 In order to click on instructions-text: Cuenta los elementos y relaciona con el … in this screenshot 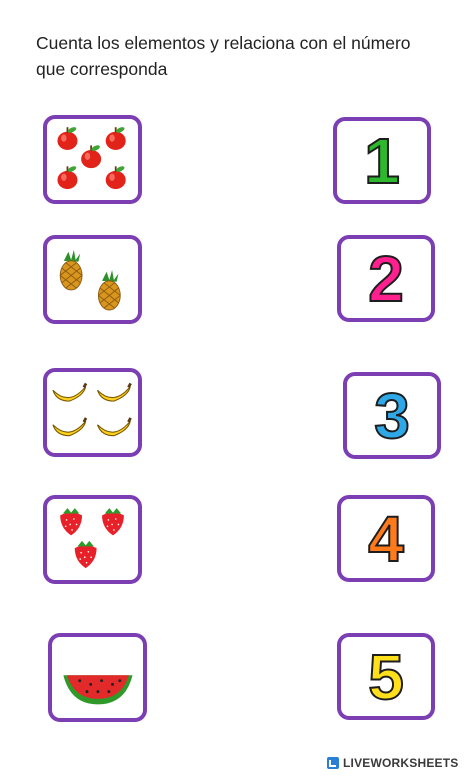, I will do `click(223, 56)`.